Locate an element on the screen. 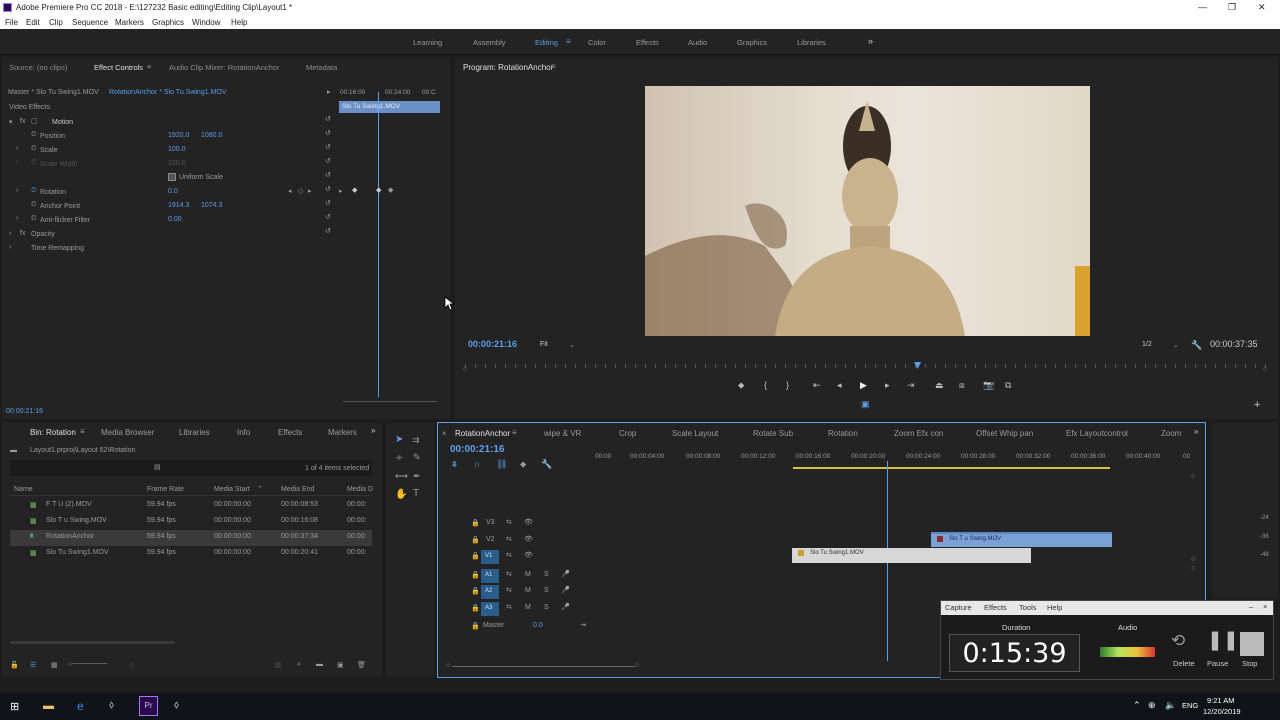 The height and width of the screenshot is (720, 1280). track-label: V2 is located at coordinates (490, 539).